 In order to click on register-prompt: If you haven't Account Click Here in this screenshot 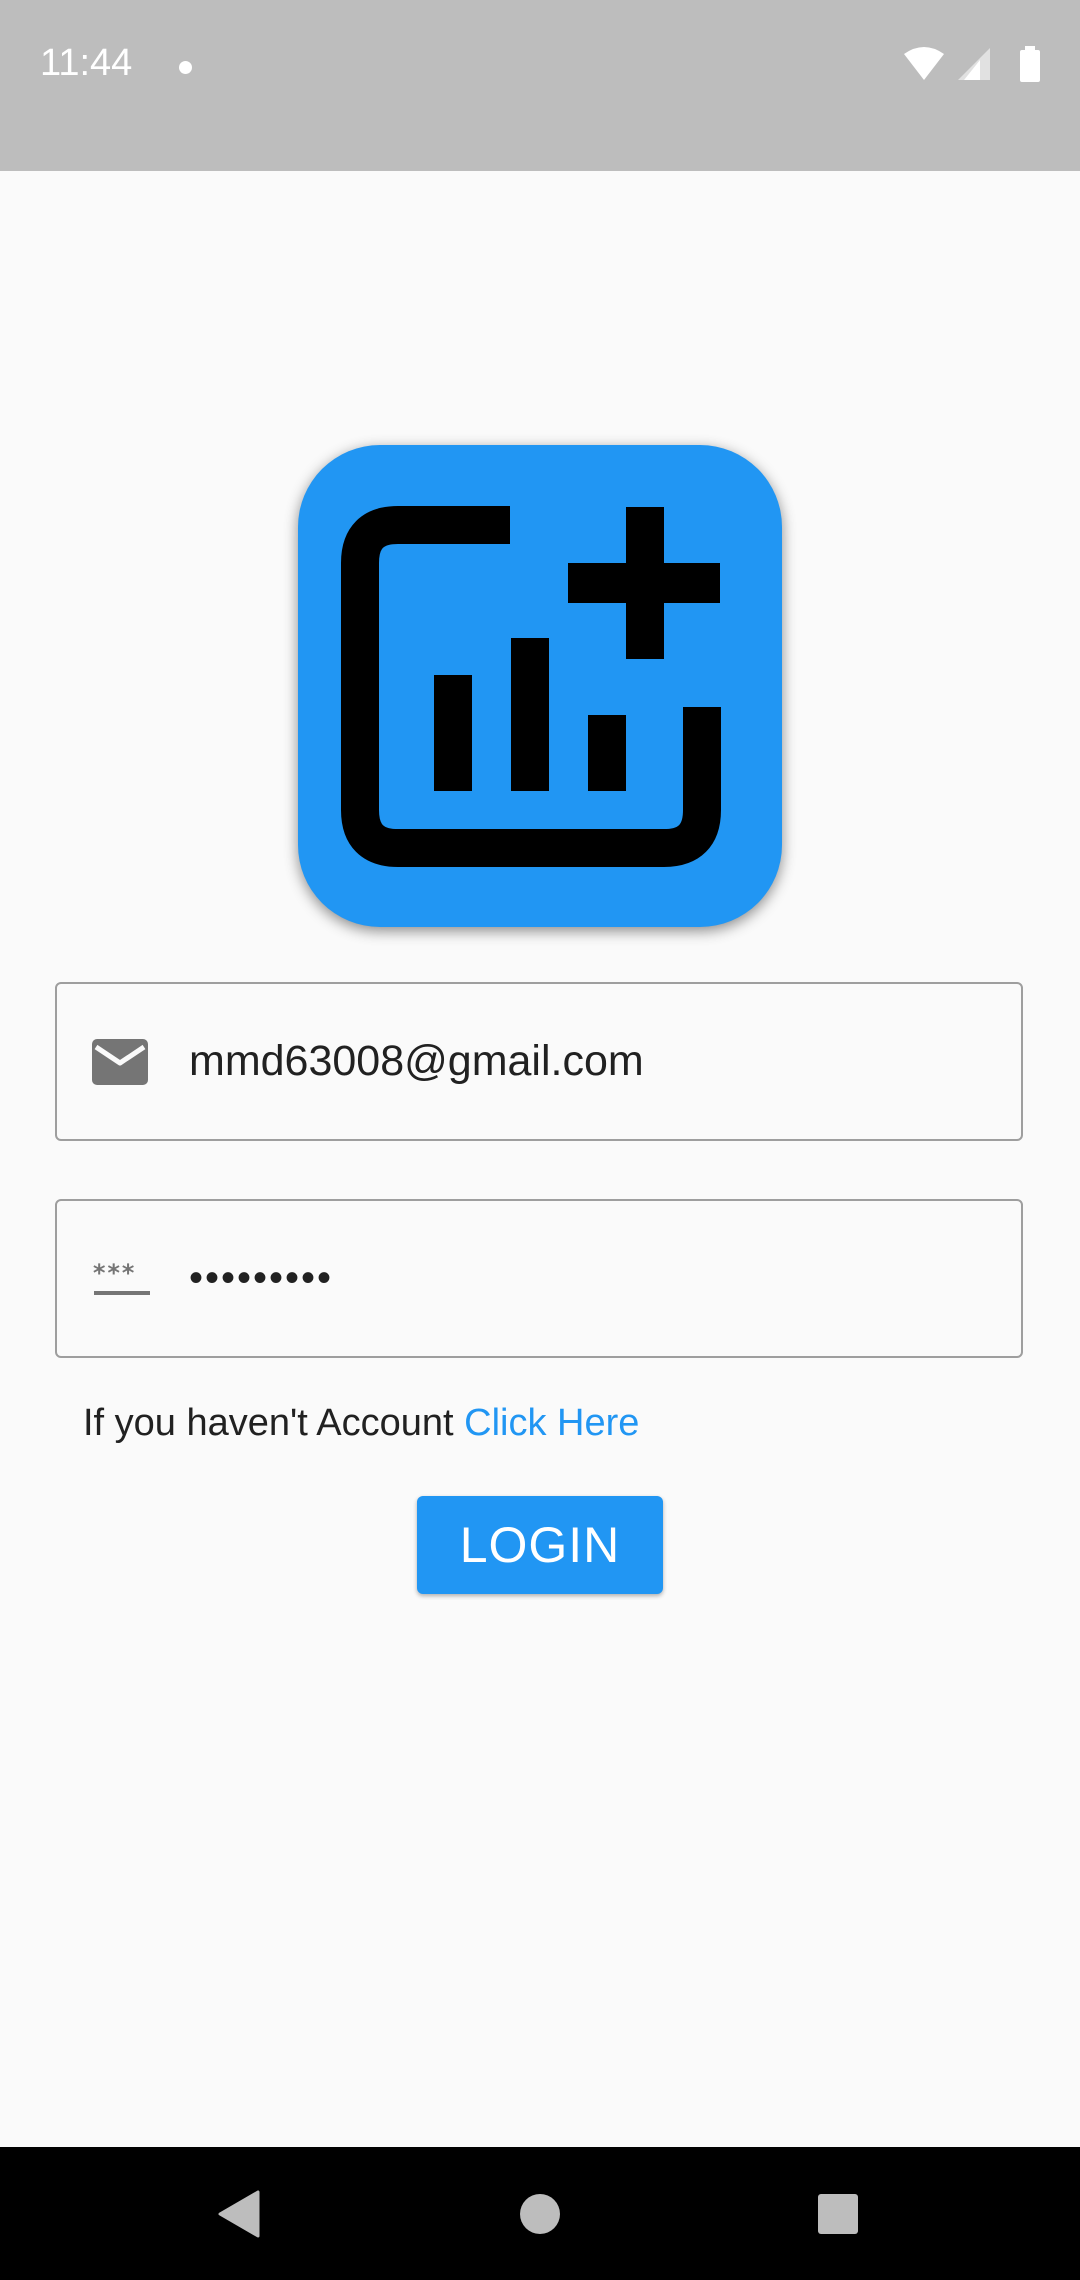, I will do `click(361, 1423)`.